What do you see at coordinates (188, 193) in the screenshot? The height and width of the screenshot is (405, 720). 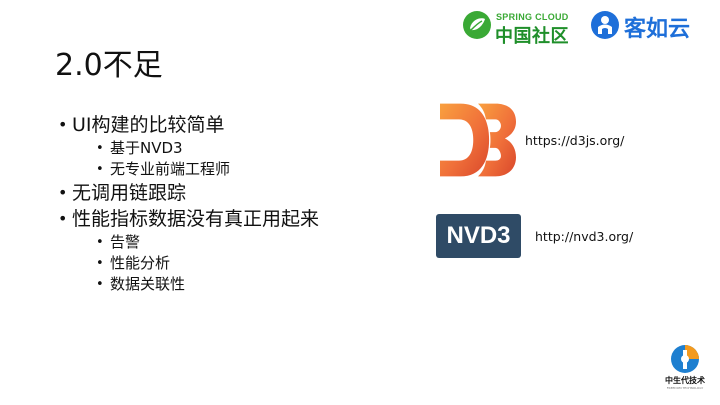 I see `bullet-item: 无调用链跟踪` at bounding box center [188, 193].